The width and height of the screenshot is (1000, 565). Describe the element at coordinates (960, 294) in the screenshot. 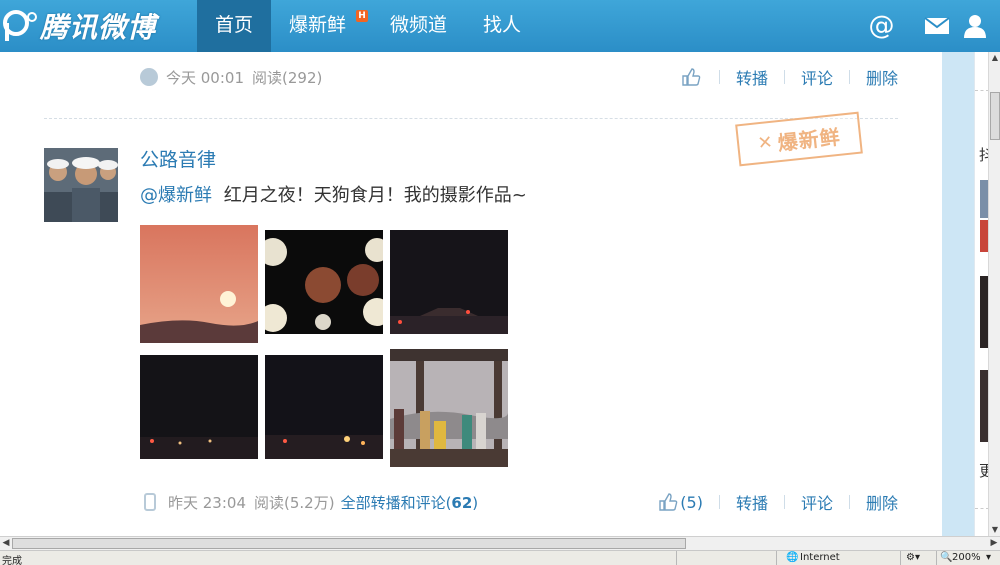

I see `right-gutter` at that location.